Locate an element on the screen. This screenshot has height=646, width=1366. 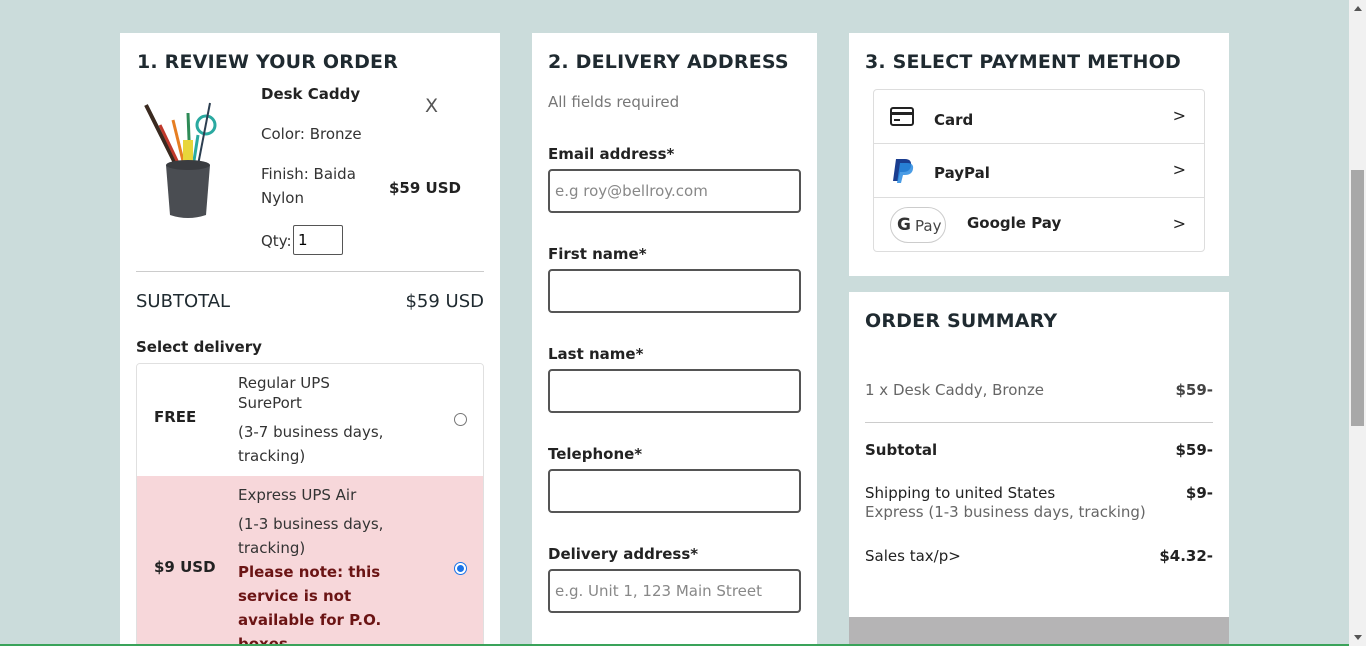
summary-item-row: 1 x Desk Caddy, Bronze $59- is located at coordinates (1039, 390).